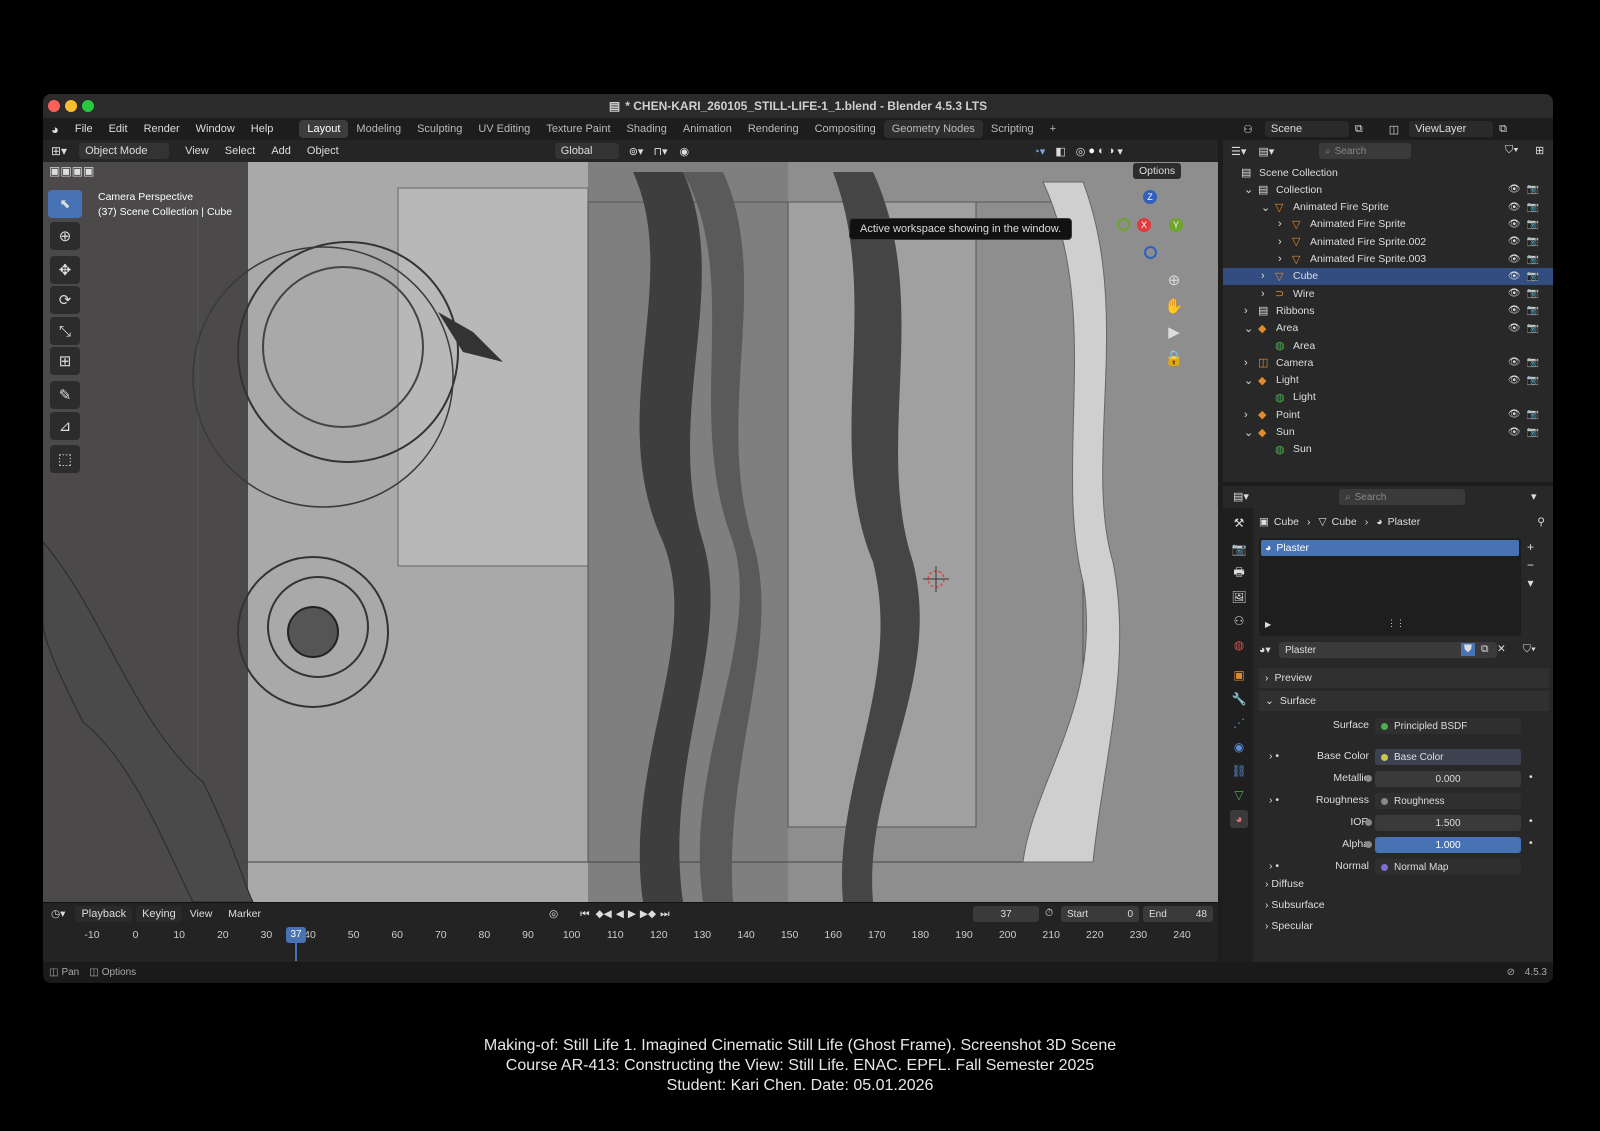 The image size is (1600, 1131). What do you see at coordinates (124, 151) in the screenshot?
I see `object-mode-dropdown: Object Mode` at bounding box center [124, 151].